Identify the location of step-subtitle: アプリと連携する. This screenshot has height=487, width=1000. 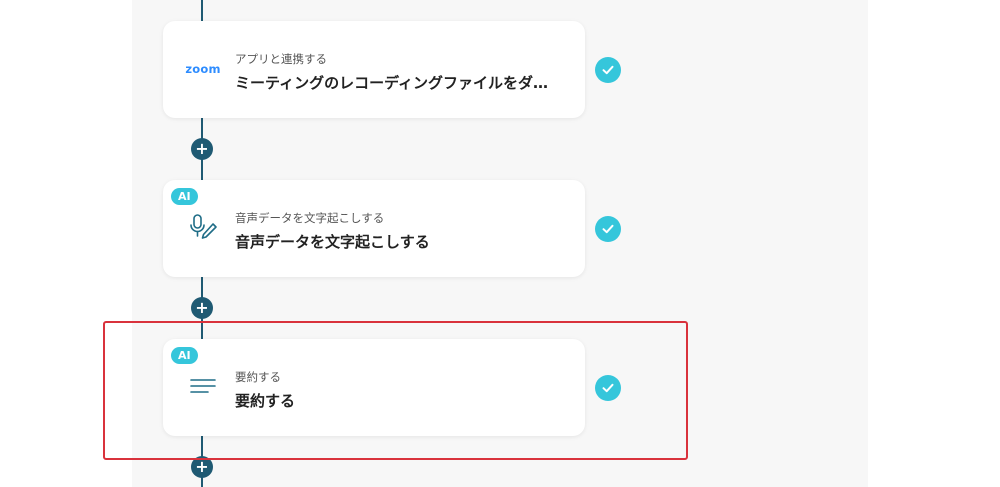
(281, 59).